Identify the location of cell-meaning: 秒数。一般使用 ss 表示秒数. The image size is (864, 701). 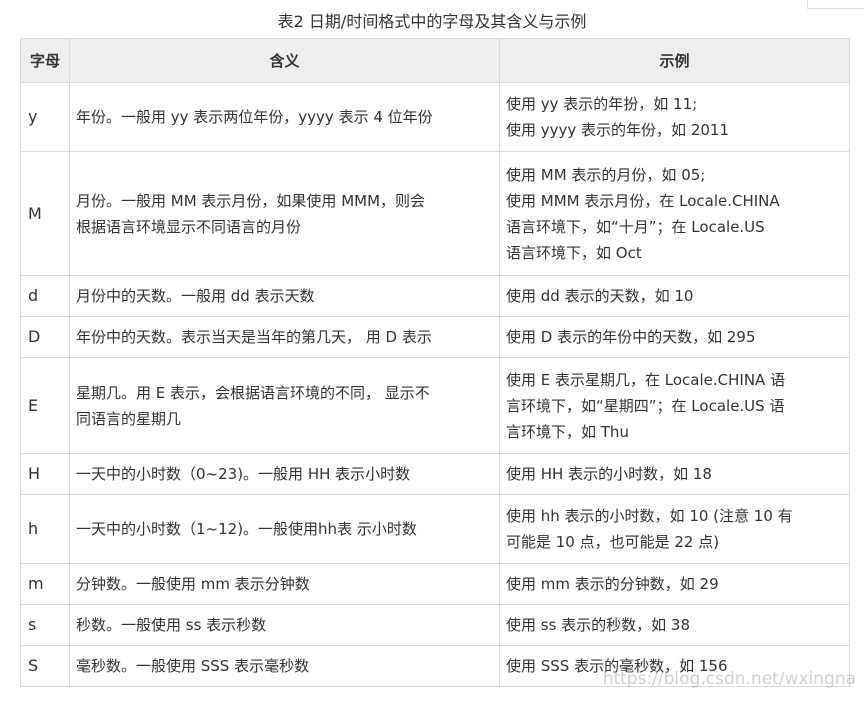
(284, 625).